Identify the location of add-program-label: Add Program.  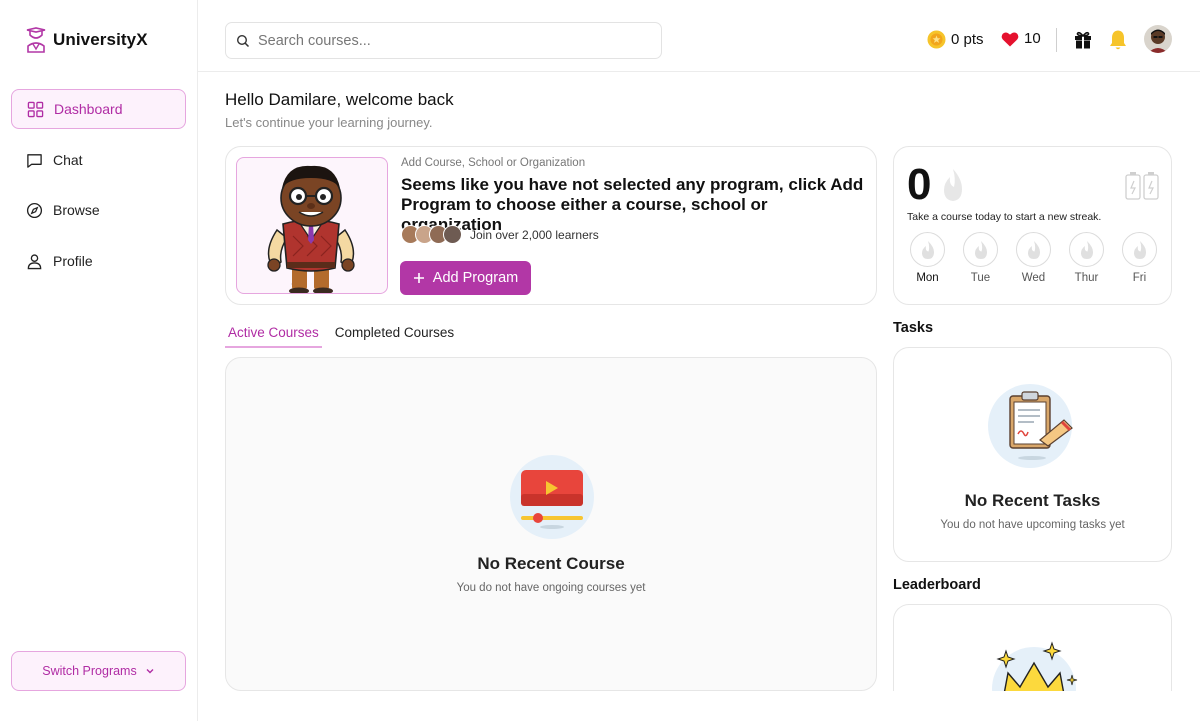
(475, 278).